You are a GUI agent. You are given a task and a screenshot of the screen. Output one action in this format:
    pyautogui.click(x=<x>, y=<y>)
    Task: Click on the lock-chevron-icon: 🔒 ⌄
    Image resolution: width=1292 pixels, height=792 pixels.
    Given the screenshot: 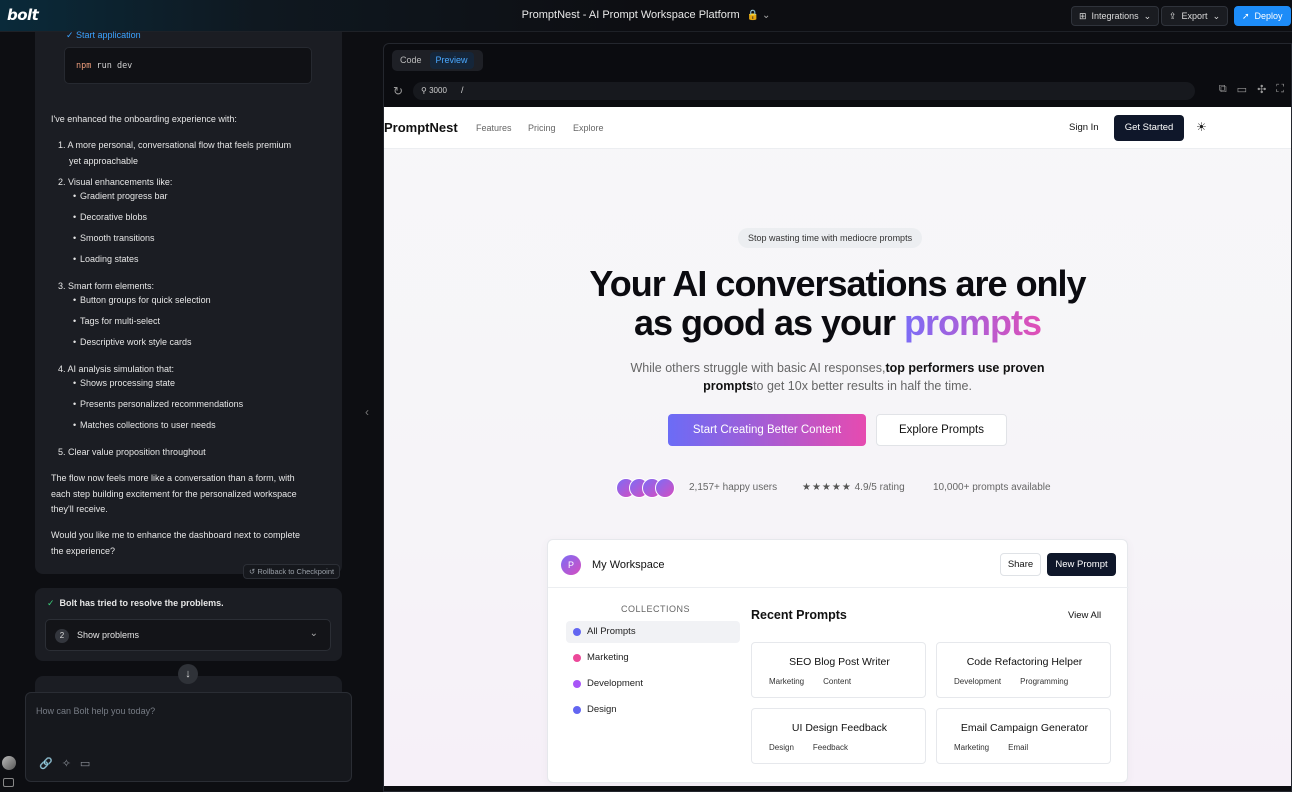 What is the action you would take?
    pyautogui.click(x=759, y=15)
    